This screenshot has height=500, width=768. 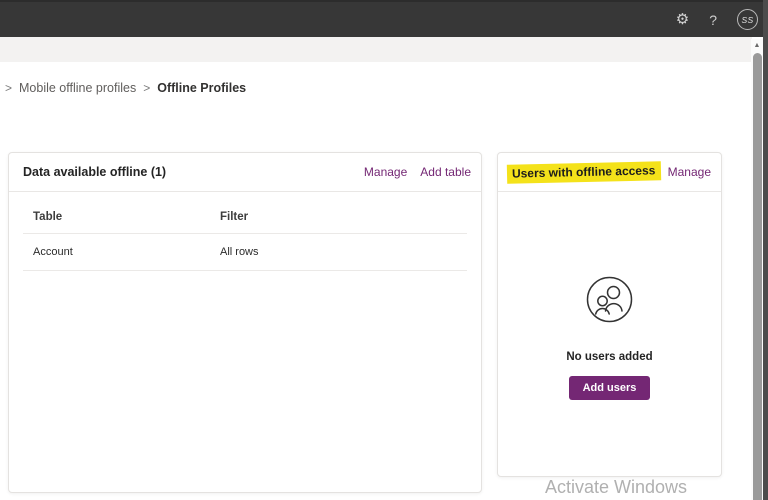 I want to click on window-right-edge, so click(x=765, y=250).